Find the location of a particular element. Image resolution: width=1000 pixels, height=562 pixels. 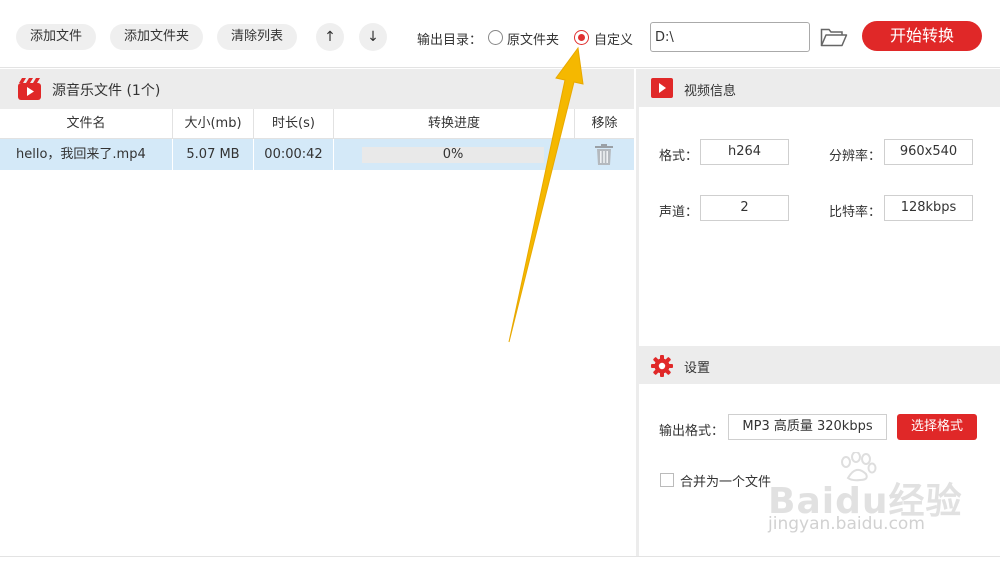

play-icon is located at coordinates (662, 88).